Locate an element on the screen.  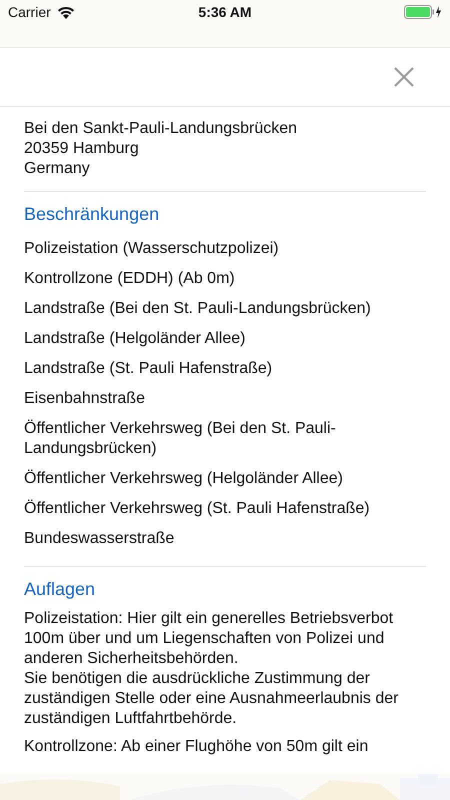
section-heading: Auflagen is located at coordinates (60, 589).